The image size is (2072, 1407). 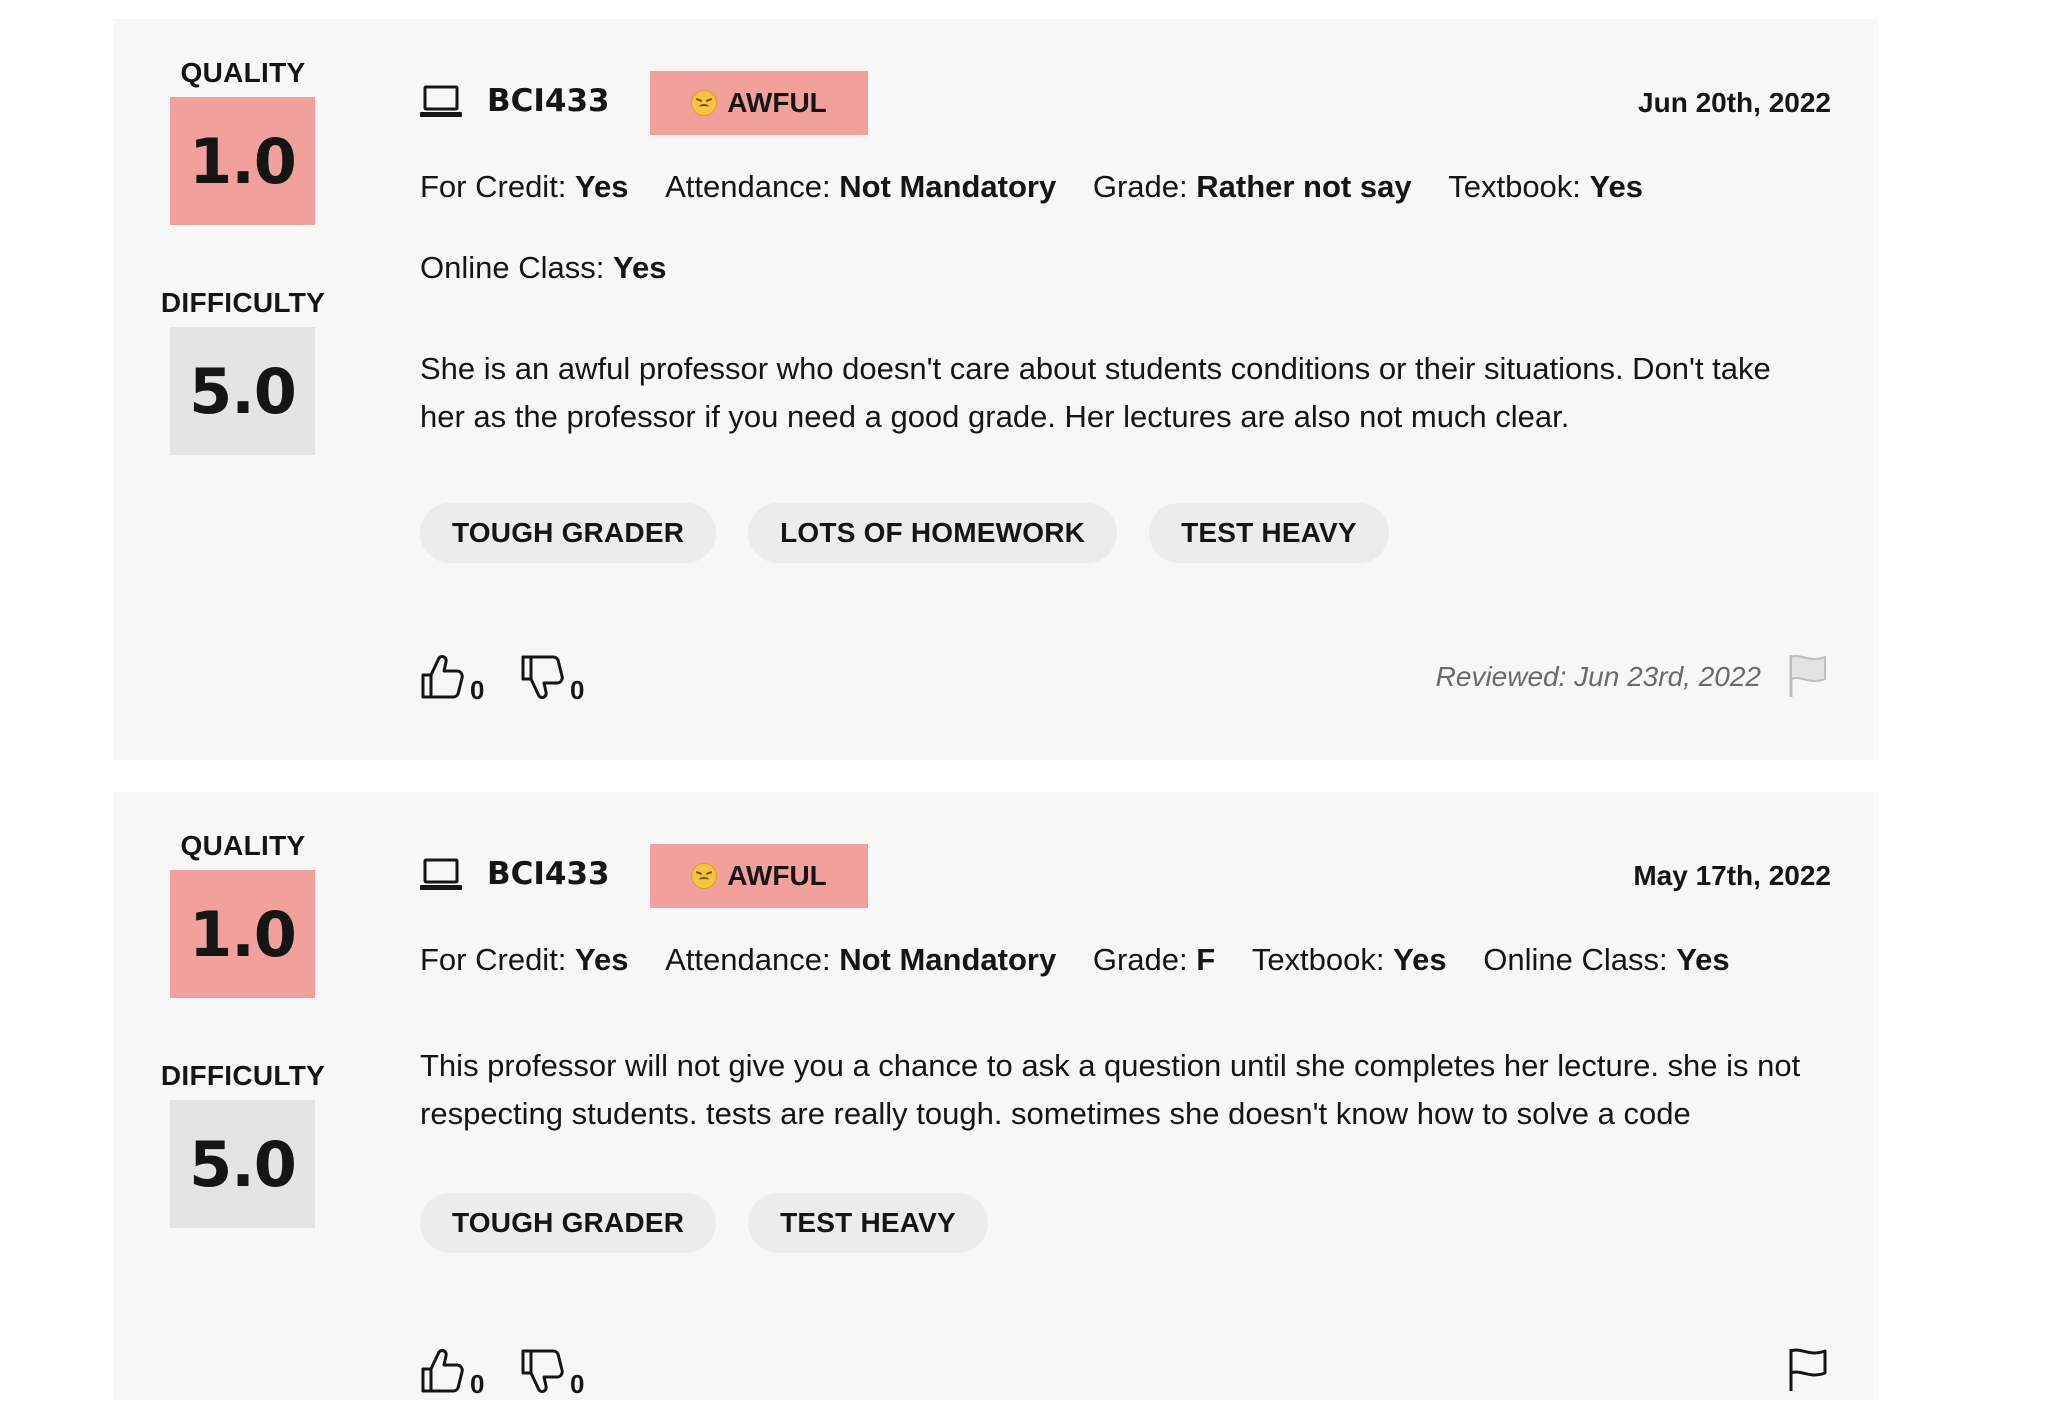 What do you see at coordinates (1125, 103) in the screenshot?
I see `rating-header: BCI433 AWFUL Jun 20th, 2022` at bounding box center [1125, 103].